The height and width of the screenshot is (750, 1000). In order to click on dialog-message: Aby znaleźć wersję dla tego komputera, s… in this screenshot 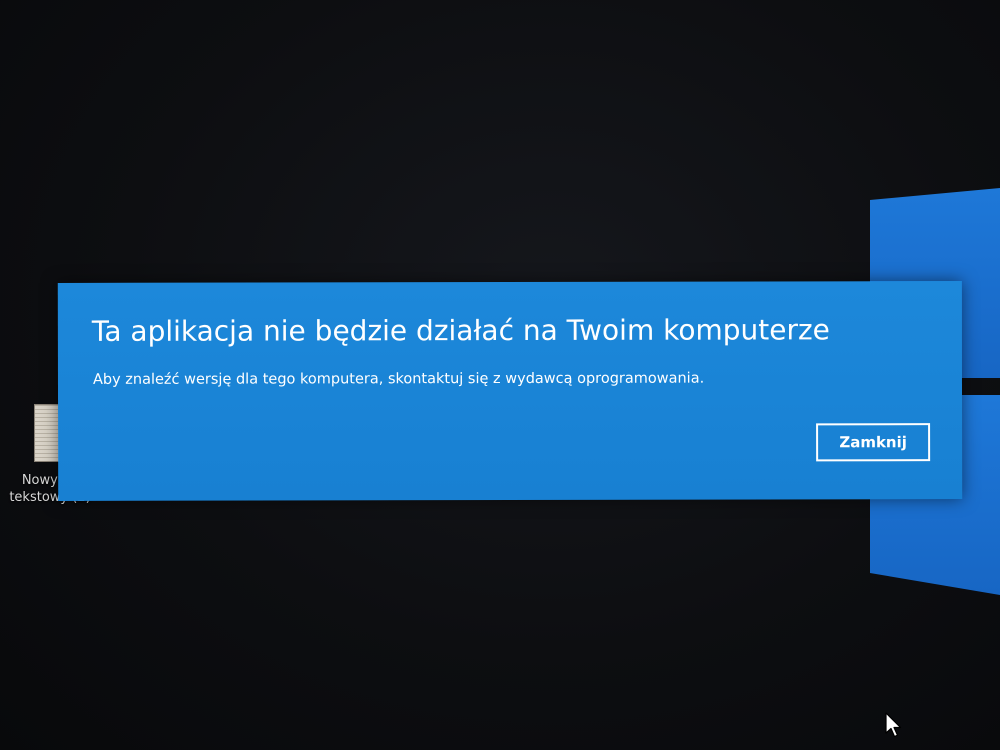, I will do `click(398, 379)`.